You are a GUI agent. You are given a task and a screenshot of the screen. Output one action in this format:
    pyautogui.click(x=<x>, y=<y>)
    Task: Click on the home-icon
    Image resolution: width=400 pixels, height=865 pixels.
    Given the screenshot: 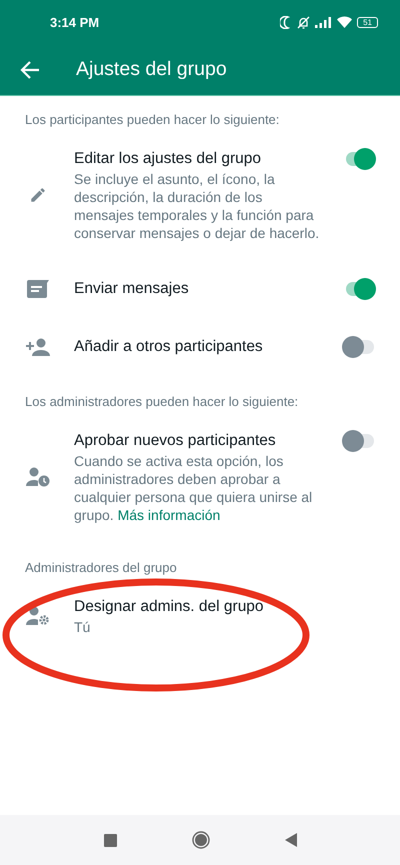 What is the action you would take?
    pyautogui.click(x=201, y=840)
    